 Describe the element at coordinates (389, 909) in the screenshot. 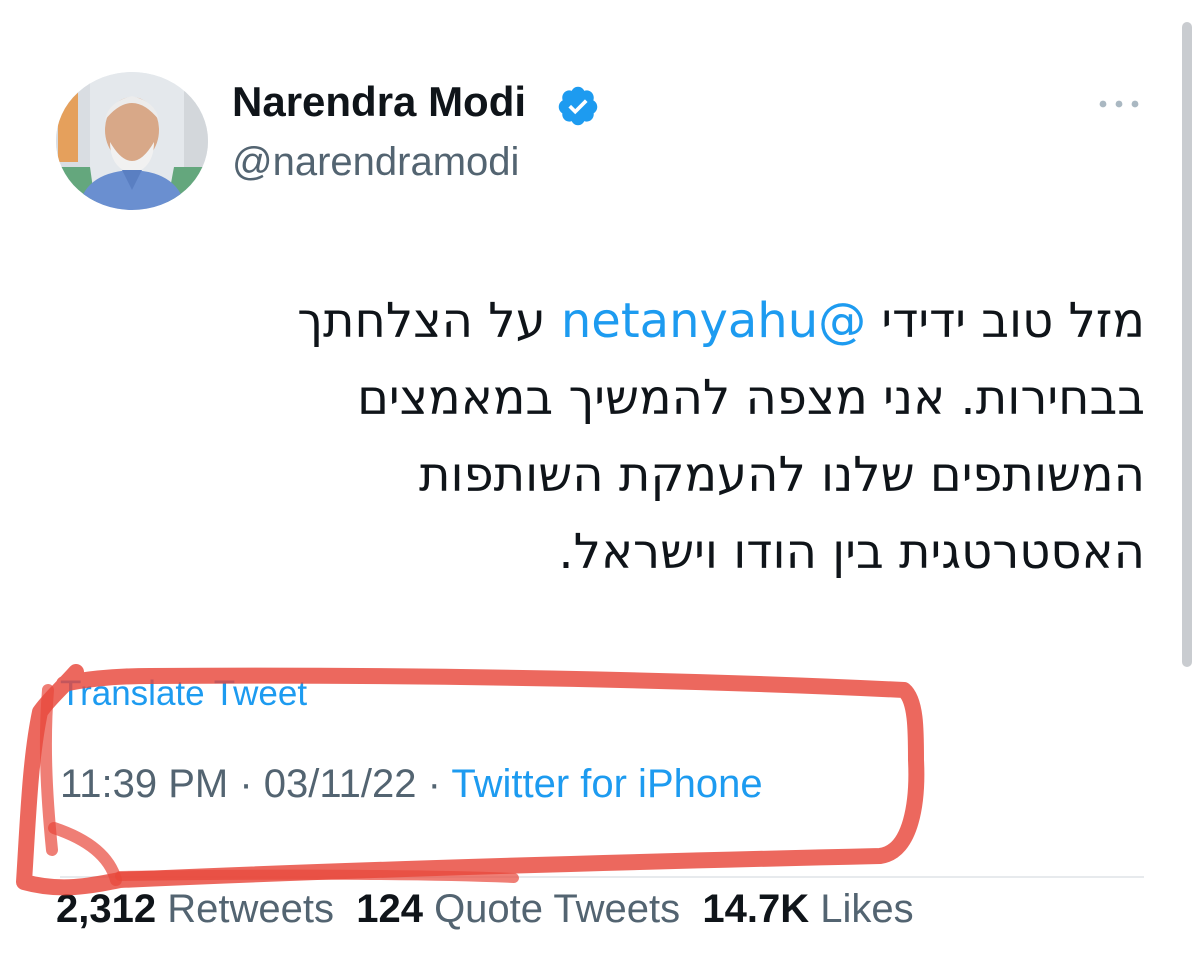

I see `quote-tweets-count: 124` at that location.